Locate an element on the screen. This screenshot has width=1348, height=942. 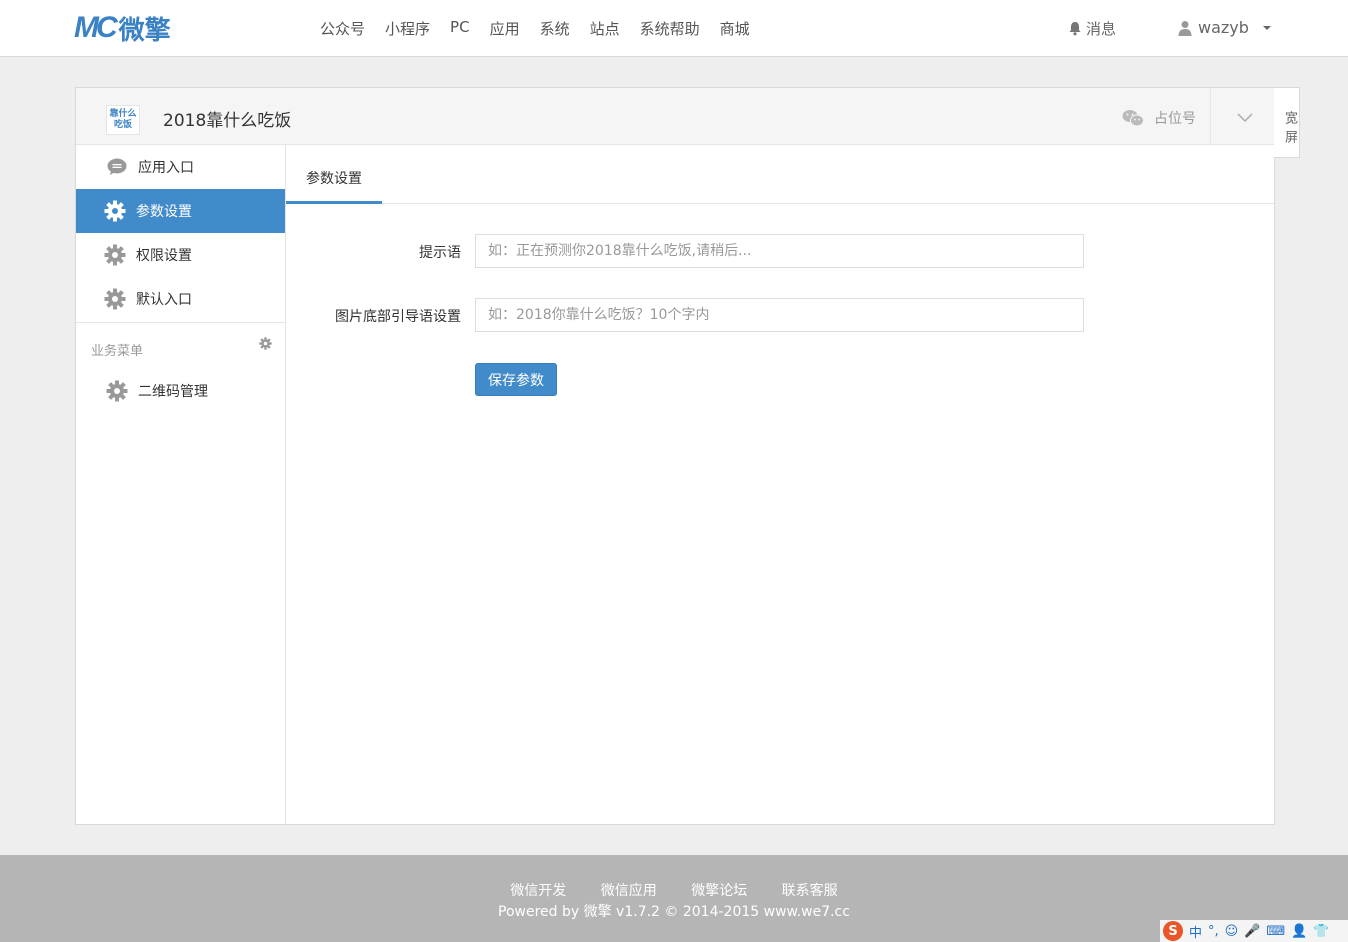
sidebar-item-label: 应用入口 is located at coordinates (166, 168).